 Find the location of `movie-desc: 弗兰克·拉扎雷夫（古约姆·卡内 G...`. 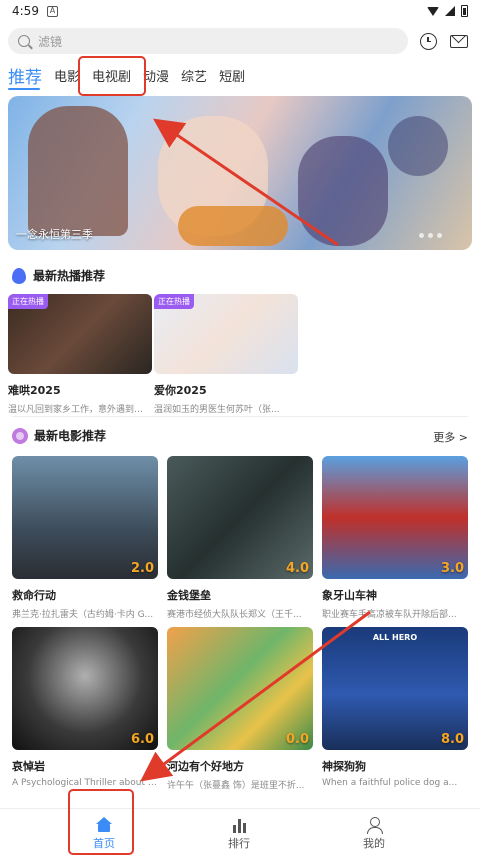

movie-desc: 弗兰克·拉扎雷夫（古约姆·卡内 G... is located at coordinates (83, 615).